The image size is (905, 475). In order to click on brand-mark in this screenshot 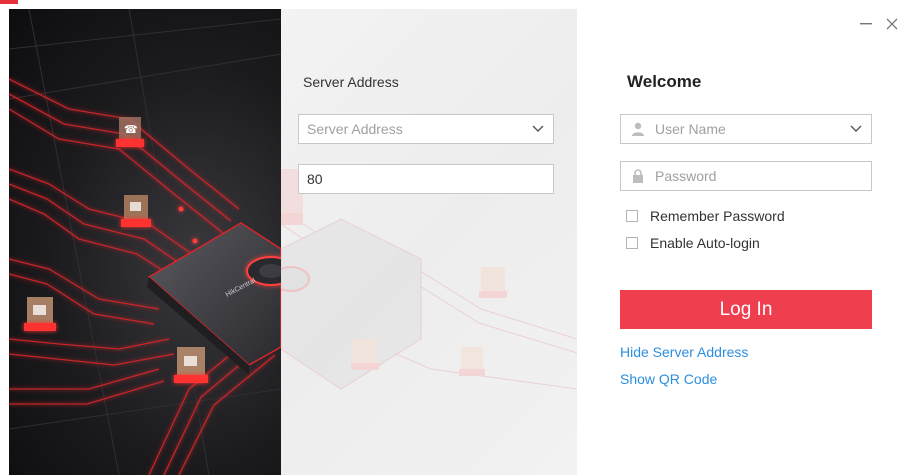, I will do `click(9, 2)`.